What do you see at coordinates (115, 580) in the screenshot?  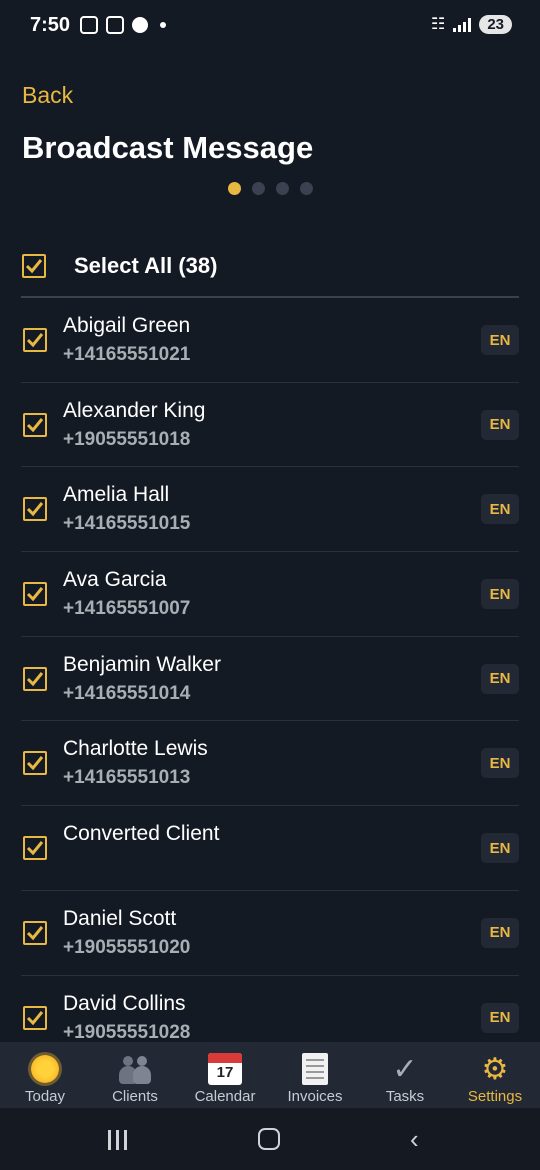 I see `contact-name: Ava Garcia` at bounding box center [115, 580].